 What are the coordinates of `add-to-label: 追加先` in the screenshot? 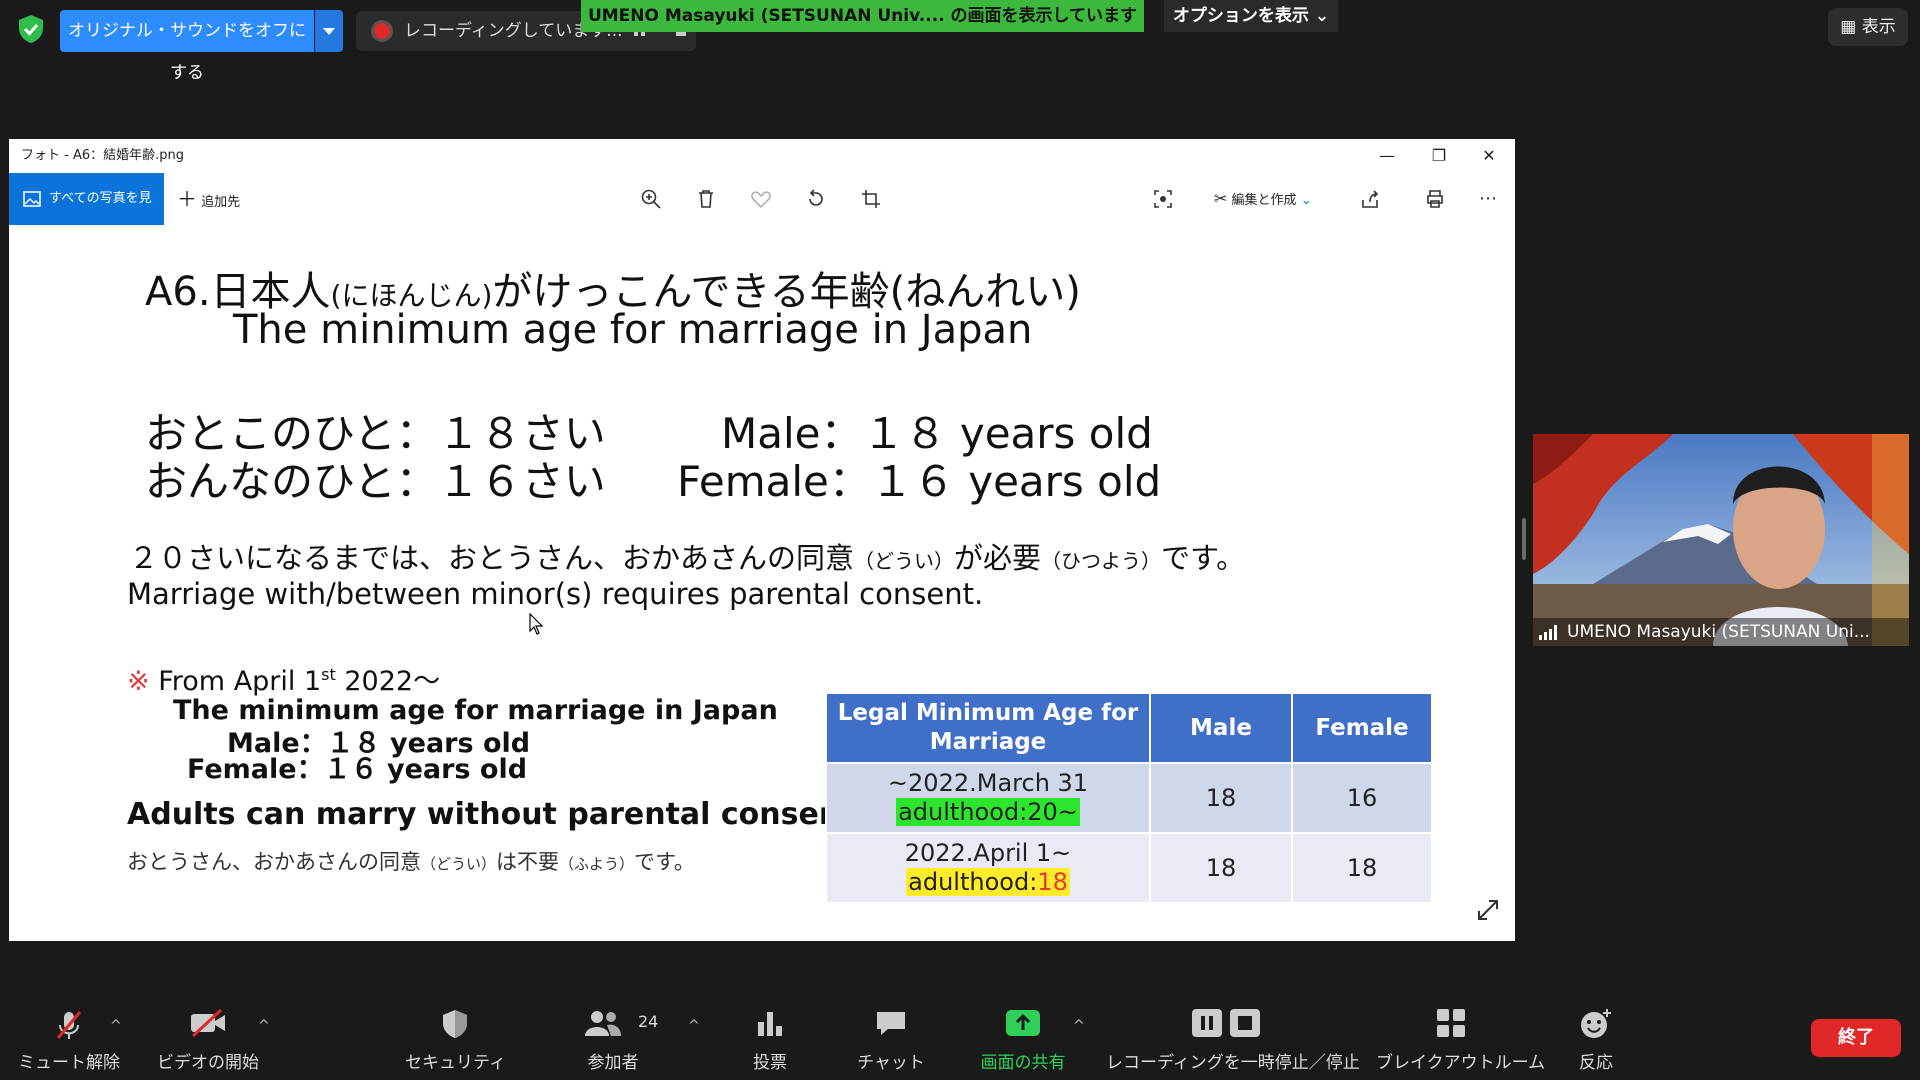 It's located at (221, 202).